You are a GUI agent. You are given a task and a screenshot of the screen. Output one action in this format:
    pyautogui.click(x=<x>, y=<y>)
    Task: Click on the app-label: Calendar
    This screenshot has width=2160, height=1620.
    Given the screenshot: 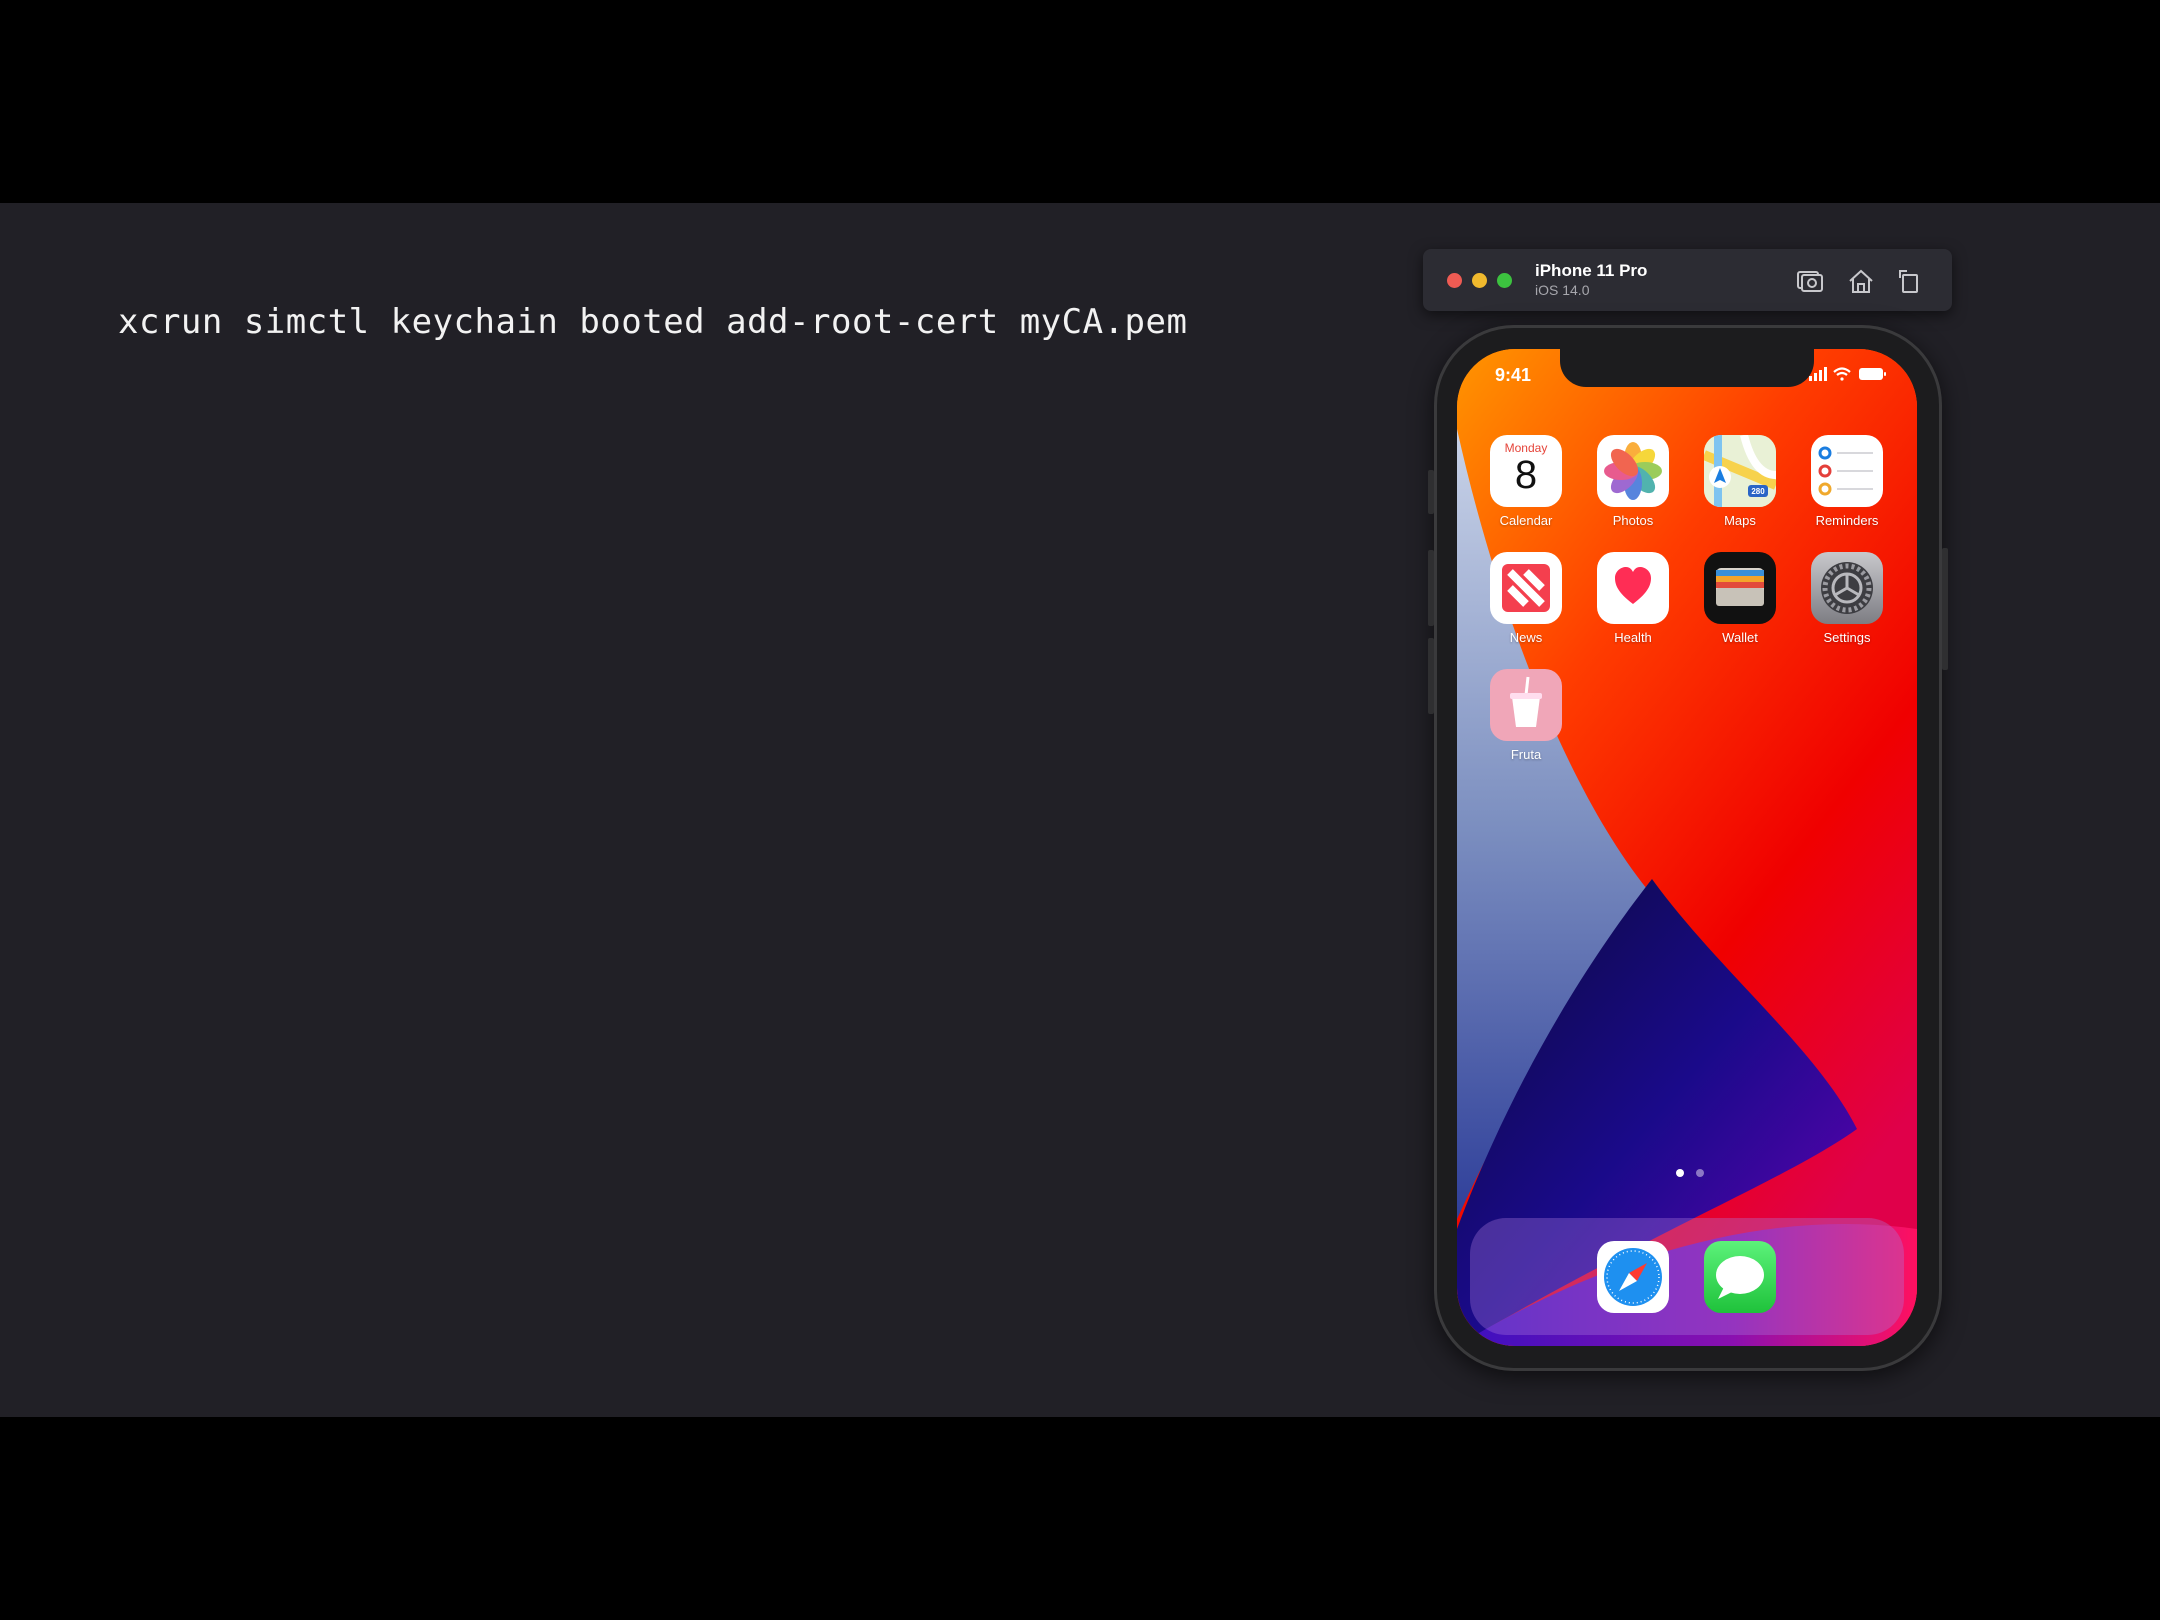 What is the action you would take?
    pyautogui.click(x=1526, y=520)
    